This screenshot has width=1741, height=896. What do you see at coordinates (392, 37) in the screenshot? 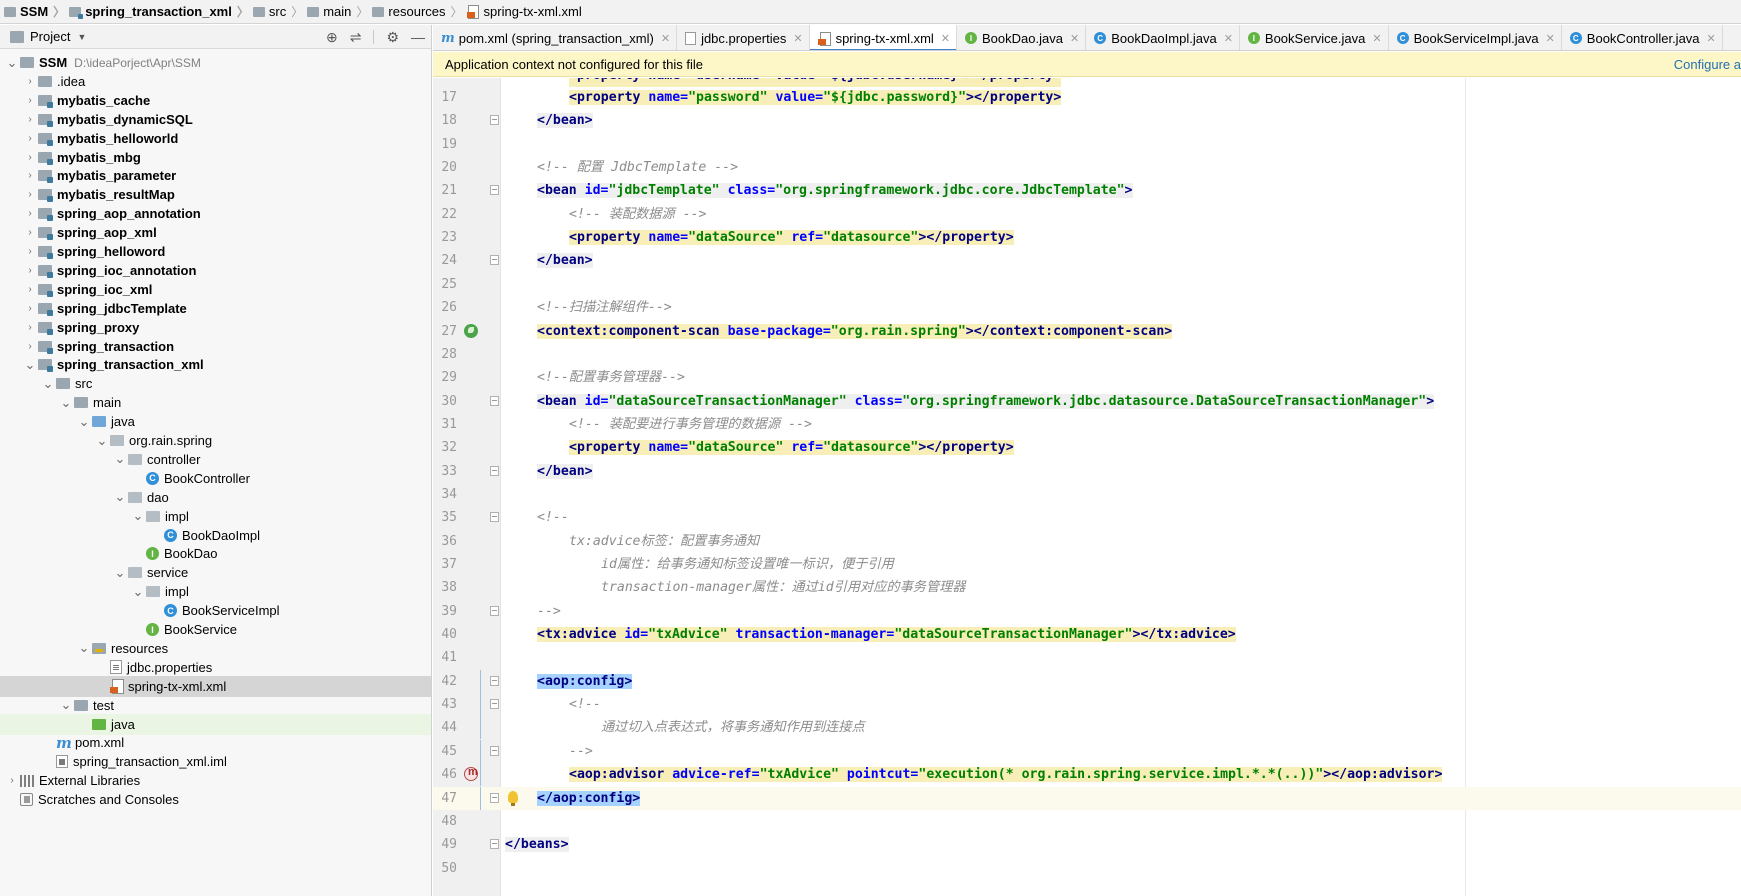
I see `gear-icon: ⚙` at bounding box center [392, 37].